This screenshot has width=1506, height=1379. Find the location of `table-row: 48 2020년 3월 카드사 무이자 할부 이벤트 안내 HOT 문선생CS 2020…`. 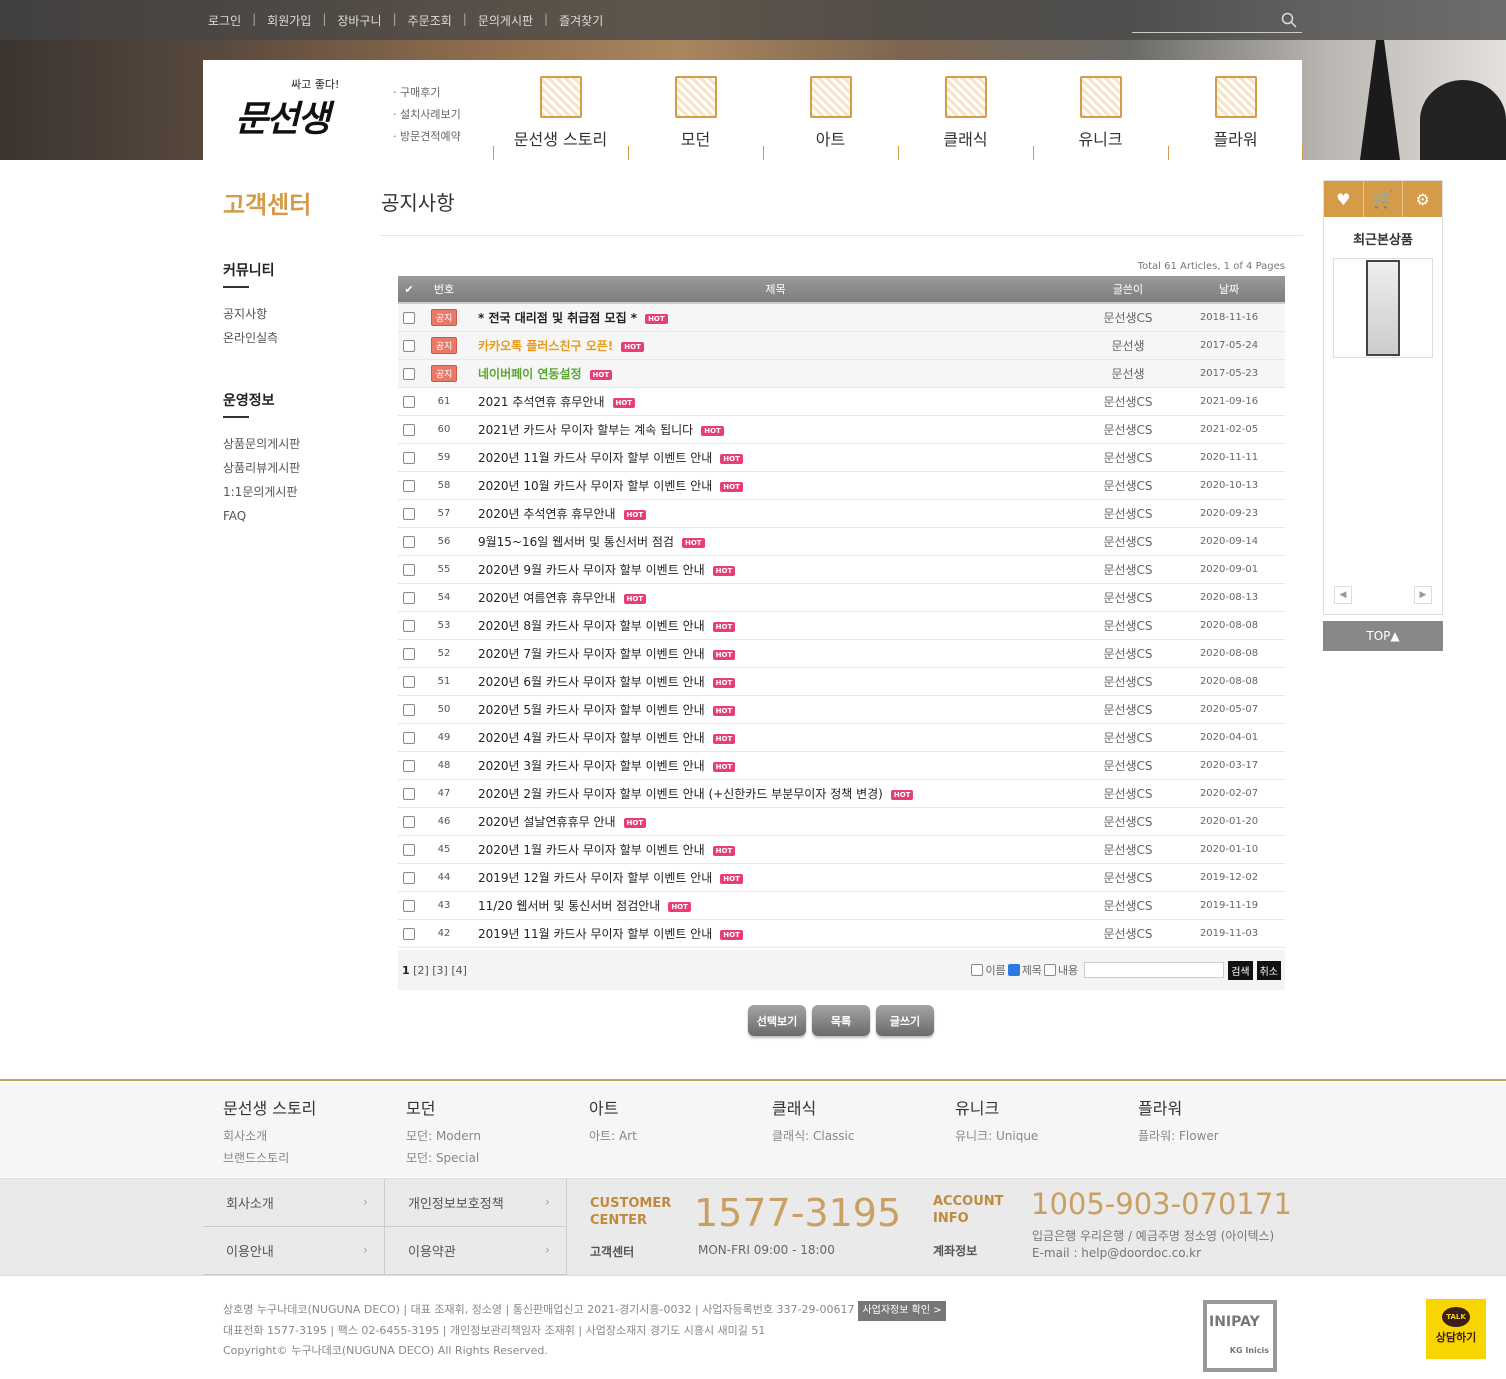

table-row: 48 2020년 3월 카드사 무이자 할부 이벤트 안내 HOT 문선생CS 2020… is located at coordinates (841, 766).